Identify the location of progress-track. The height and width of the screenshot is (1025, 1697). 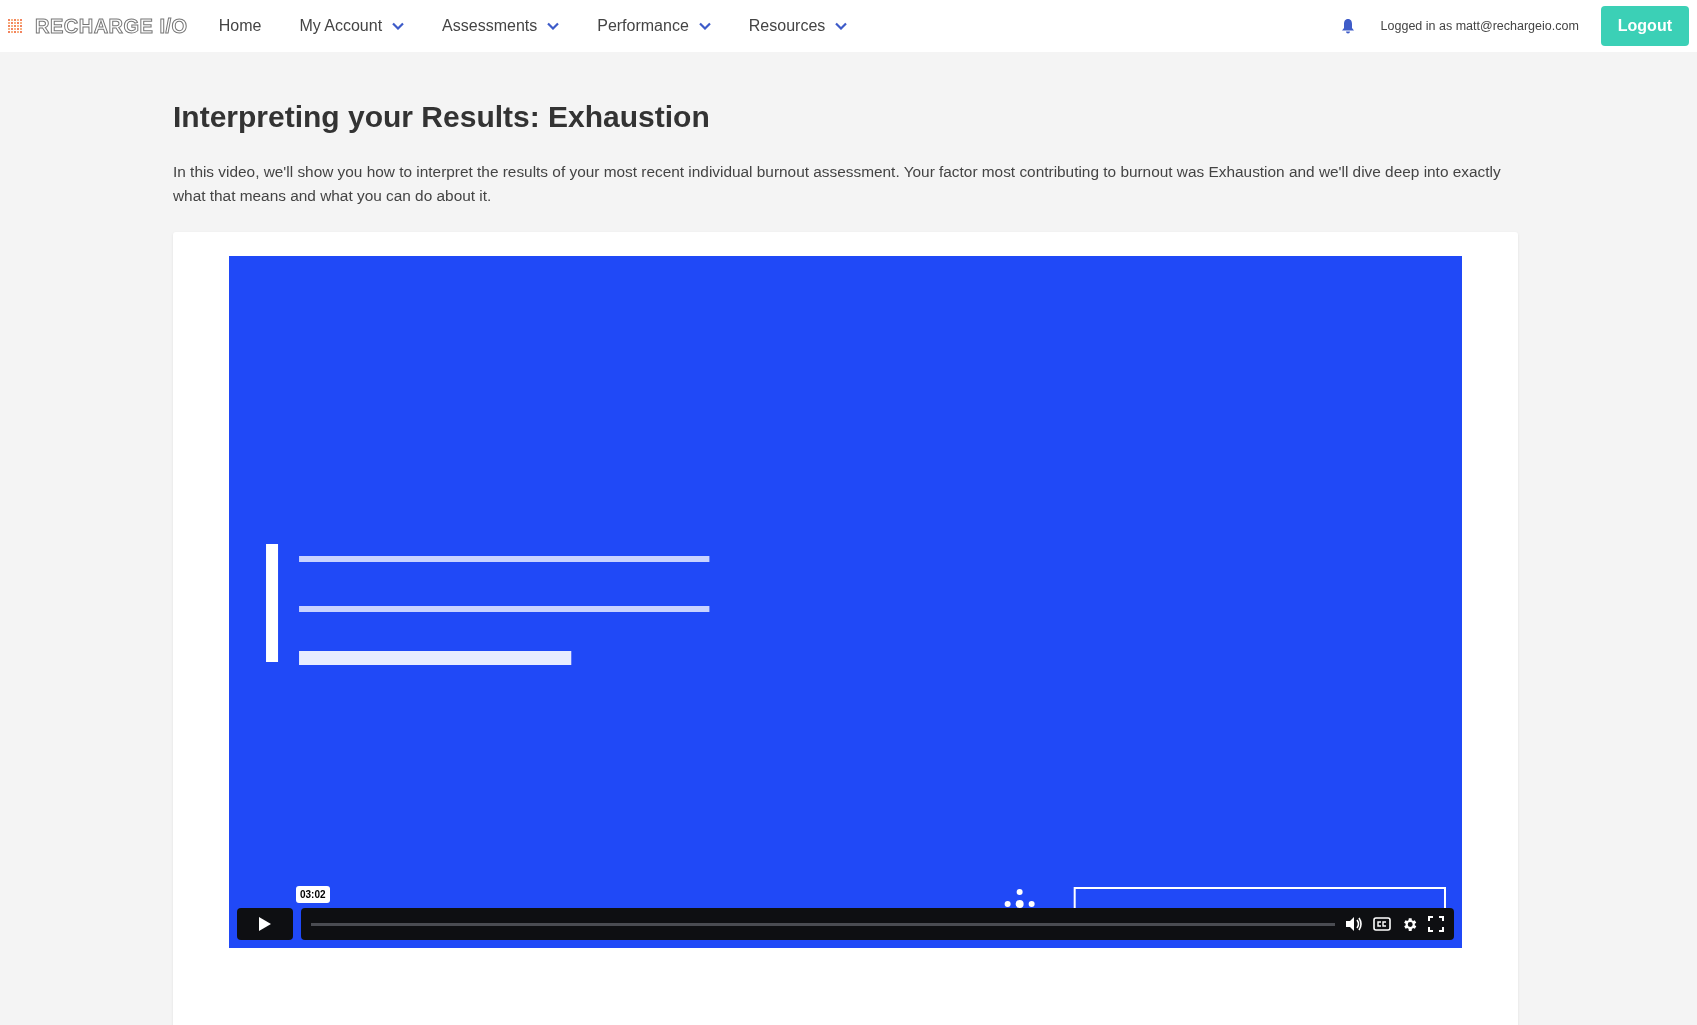
(823, 924).